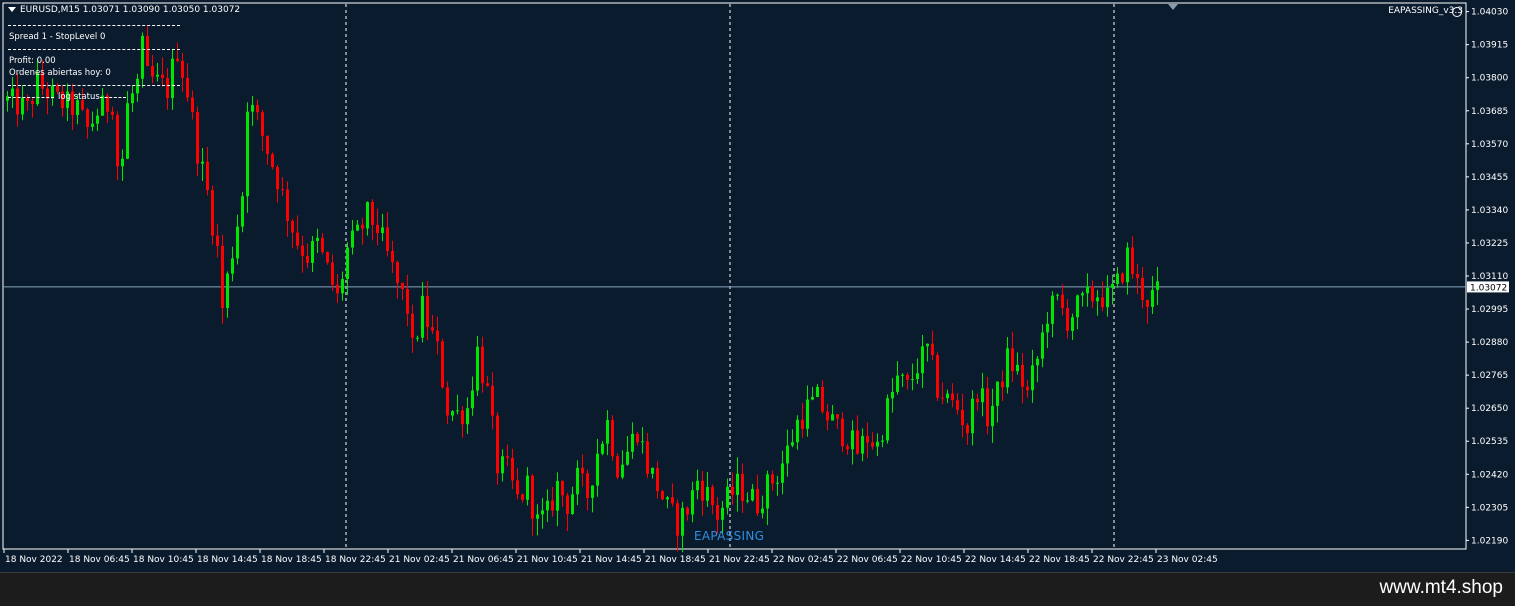  I want to click on time-tick-label: 18 Nov 2022, so click(34, 560).